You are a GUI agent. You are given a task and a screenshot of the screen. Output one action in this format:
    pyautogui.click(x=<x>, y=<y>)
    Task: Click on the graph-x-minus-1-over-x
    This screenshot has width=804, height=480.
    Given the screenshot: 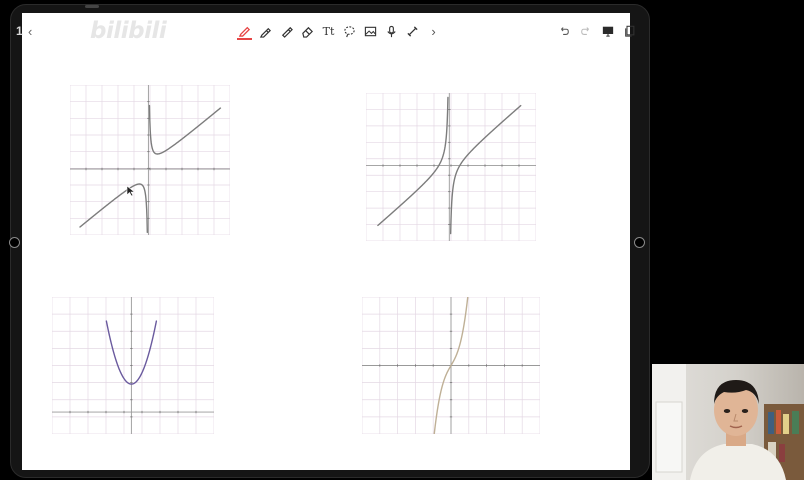 What is the action you would take?
    pyautogui.click(x=451, y=167)
    